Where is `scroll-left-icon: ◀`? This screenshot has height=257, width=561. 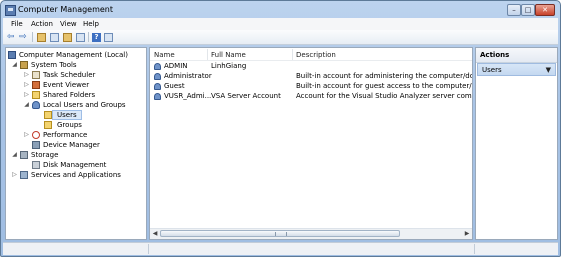 scroll-left-icon: ◀ is located at coordinates (155, 234).